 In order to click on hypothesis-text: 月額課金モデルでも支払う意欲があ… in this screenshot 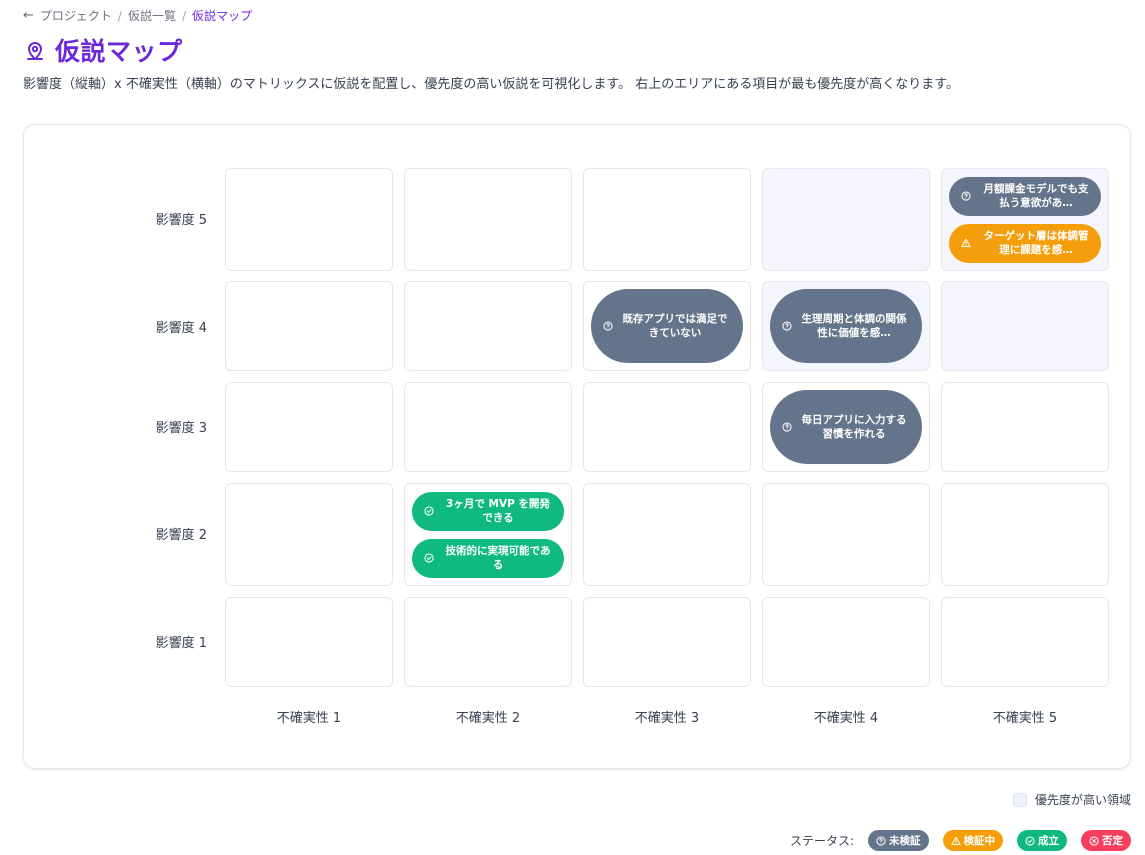, I will do `click(1036, 196)`.